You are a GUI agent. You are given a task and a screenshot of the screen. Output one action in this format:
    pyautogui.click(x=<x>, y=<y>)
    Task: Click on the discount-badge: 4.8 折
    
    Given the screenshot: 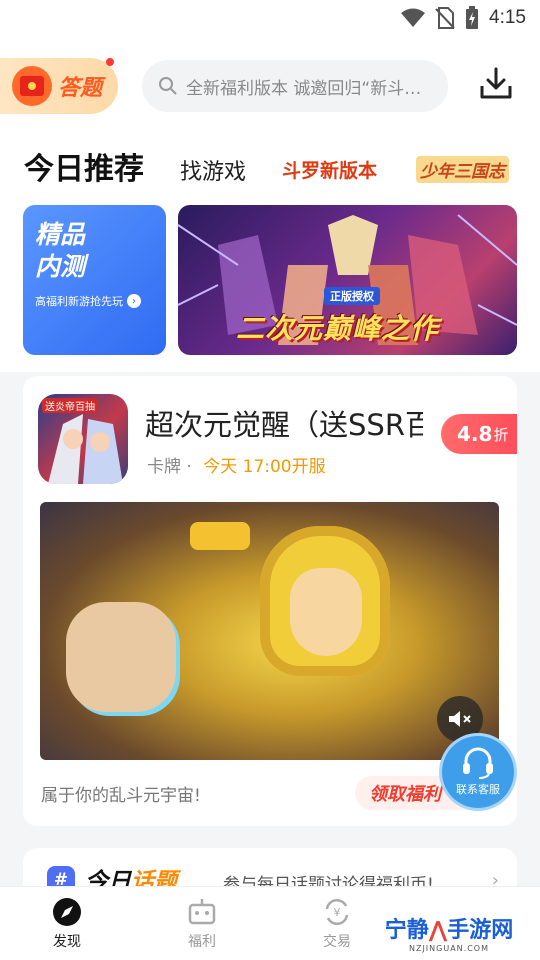 What is the action you would take?
    pyautogui.click(x=479, y=434)
    